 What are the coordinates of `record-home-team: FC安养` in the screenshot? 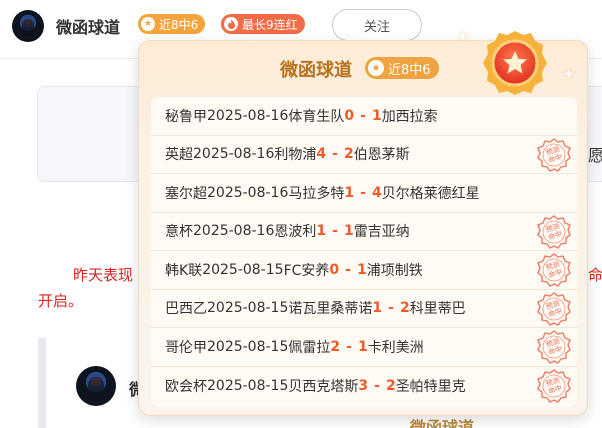 It's located at (306, 270).